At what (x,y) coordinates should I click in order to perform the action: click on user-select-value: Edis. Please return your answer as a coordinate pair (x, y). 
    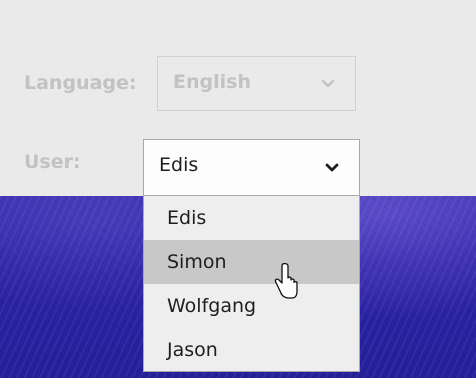
    Looking at the image, I should click on (179, 165).